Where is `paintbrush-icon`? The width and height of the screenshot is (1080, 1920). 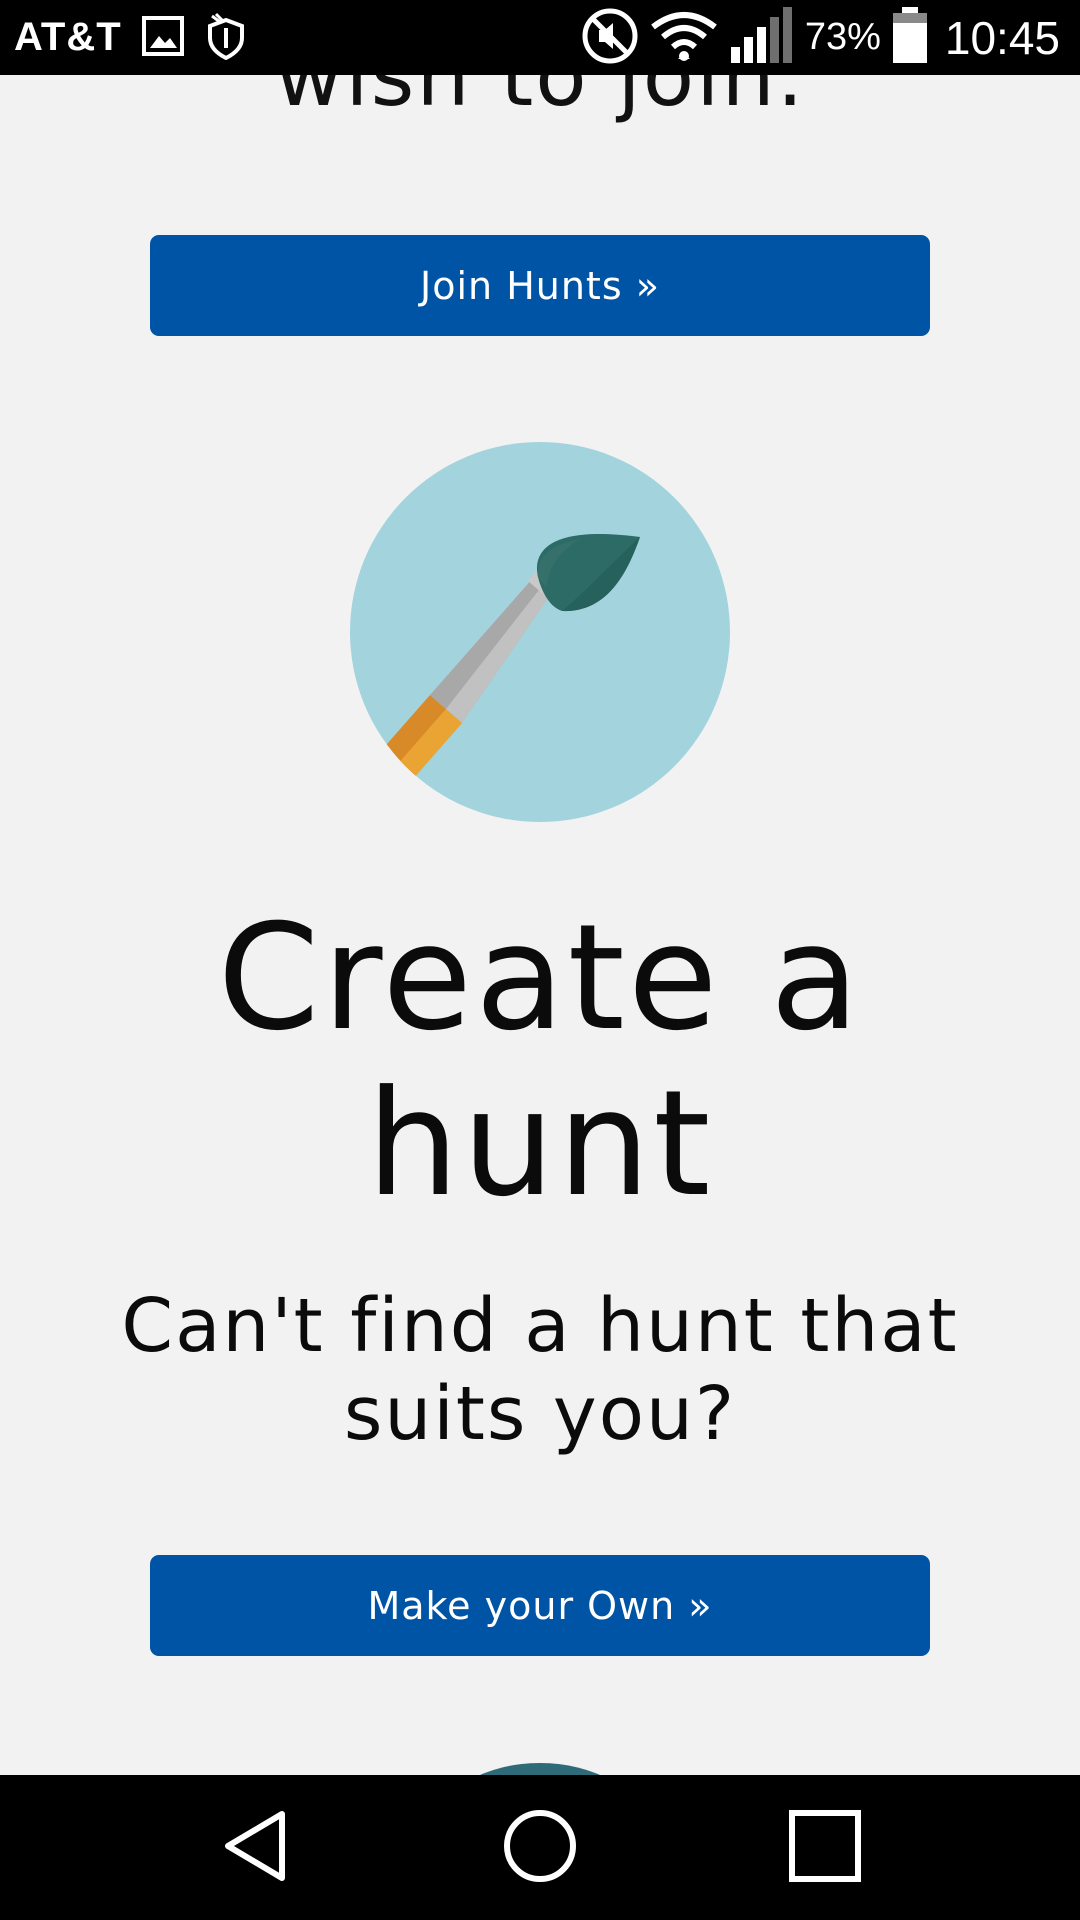 paintbrush-icon is located at coordinates (540, 632).